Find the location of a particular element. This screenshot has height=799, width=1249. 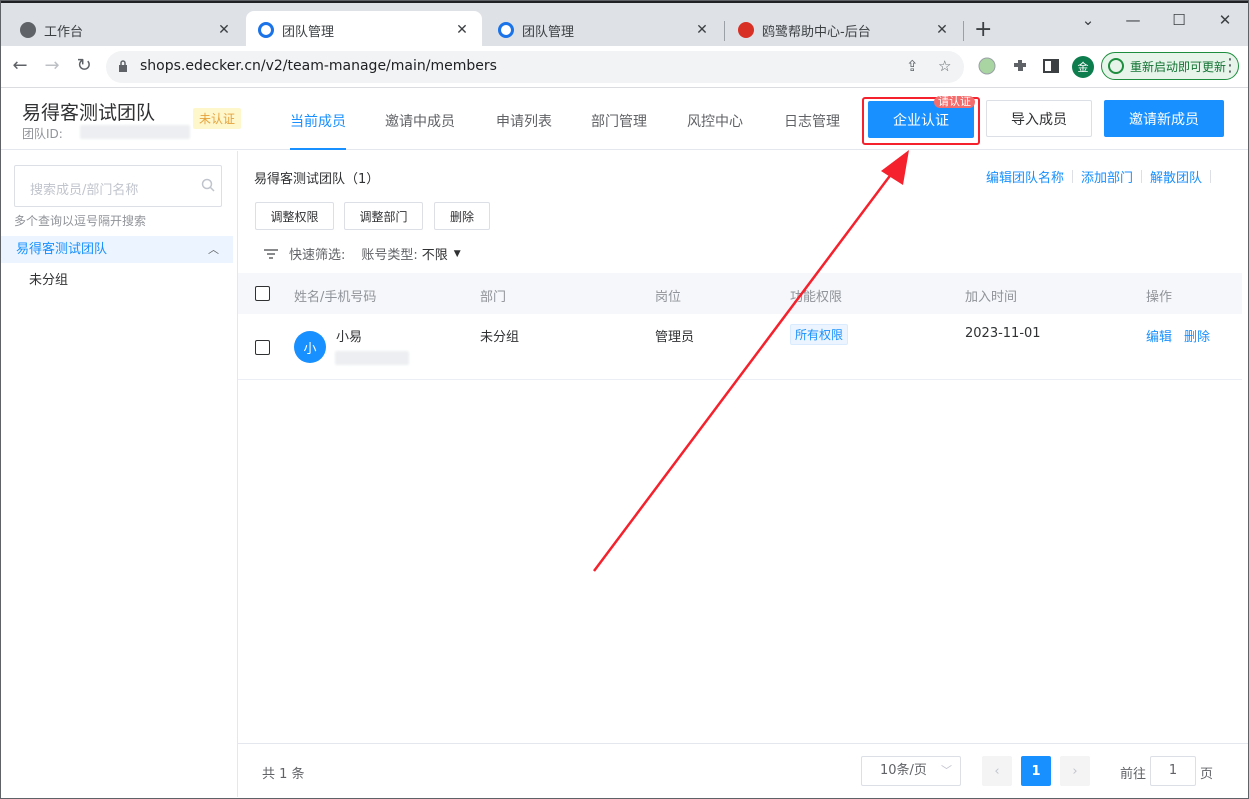

maximize-icon: ☐ is located at coordinates (1179, 20).